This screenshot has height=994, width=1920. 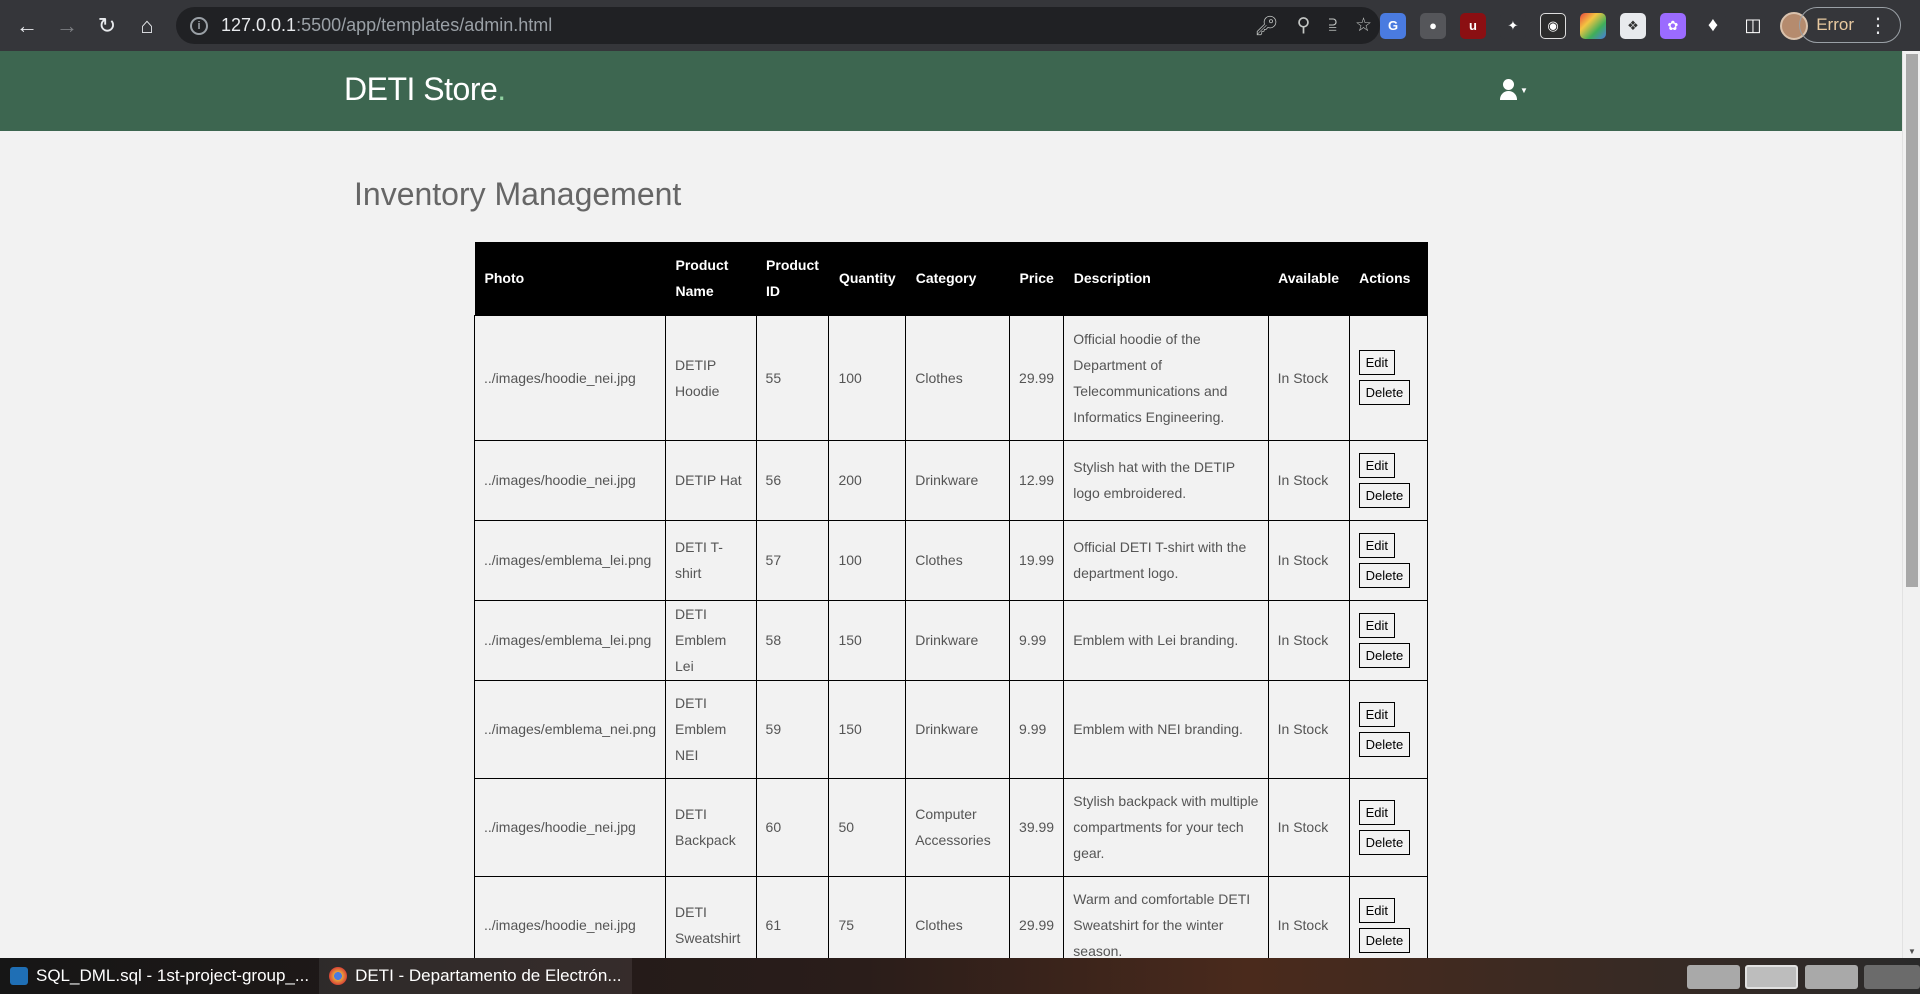 I want to click on more-menu-icon: ⋮, so click(x=1878, y=25).